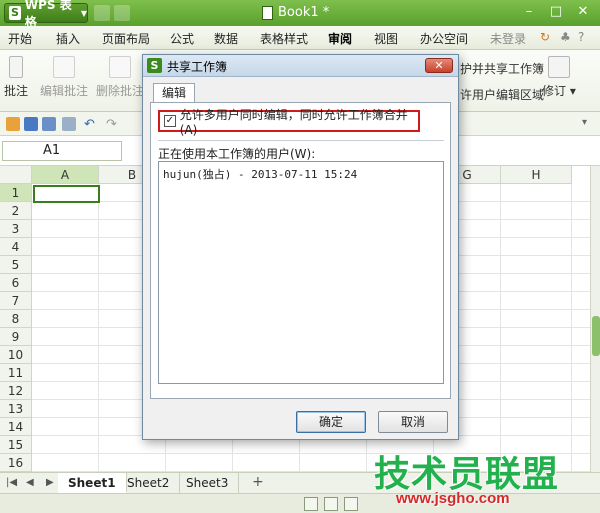 This screenshot has width=600, height=513. What do you see at coordinates (126, 38) in the screenshot?
I see `menu-page-layout: 页面布局` at bounding box center [126, 38].